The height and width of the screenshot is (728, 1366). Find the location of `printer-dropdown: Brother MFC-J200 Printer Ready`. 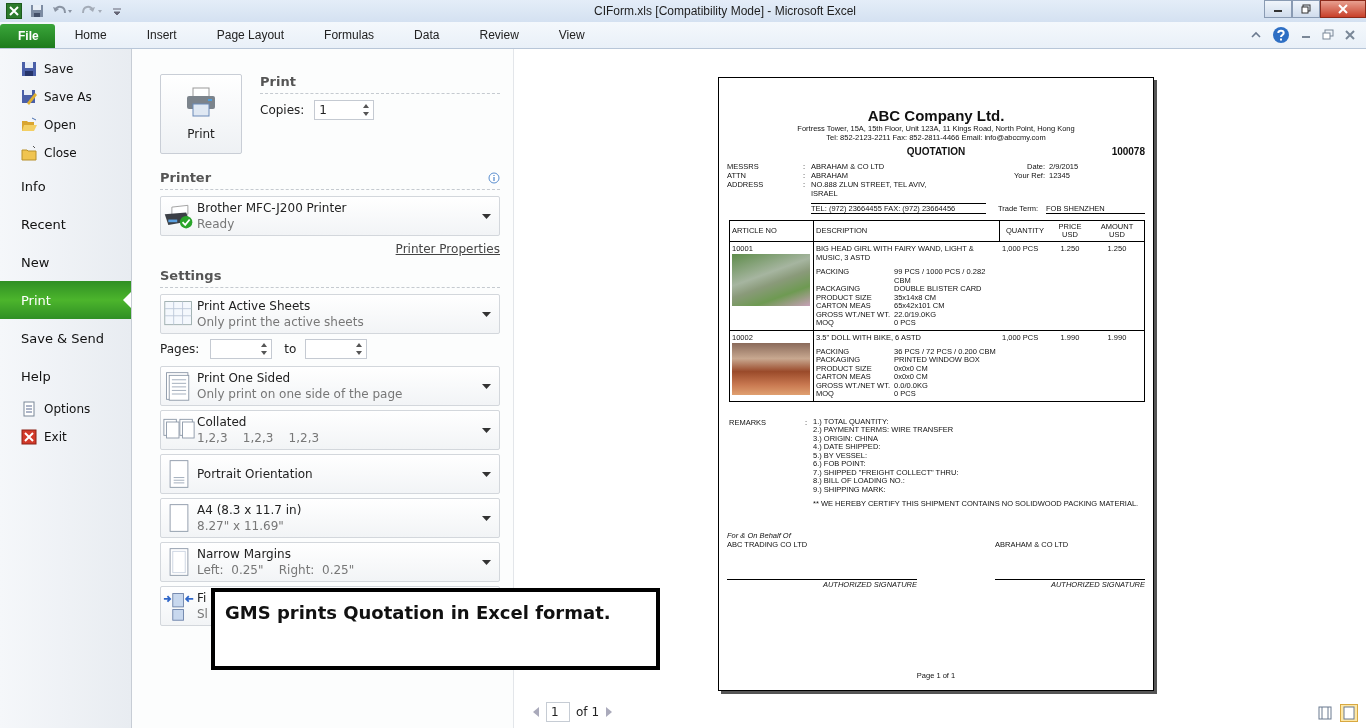

printer-dropdown: Brother MFC-J200 Printer Ready is located at coordinates (330, 216).